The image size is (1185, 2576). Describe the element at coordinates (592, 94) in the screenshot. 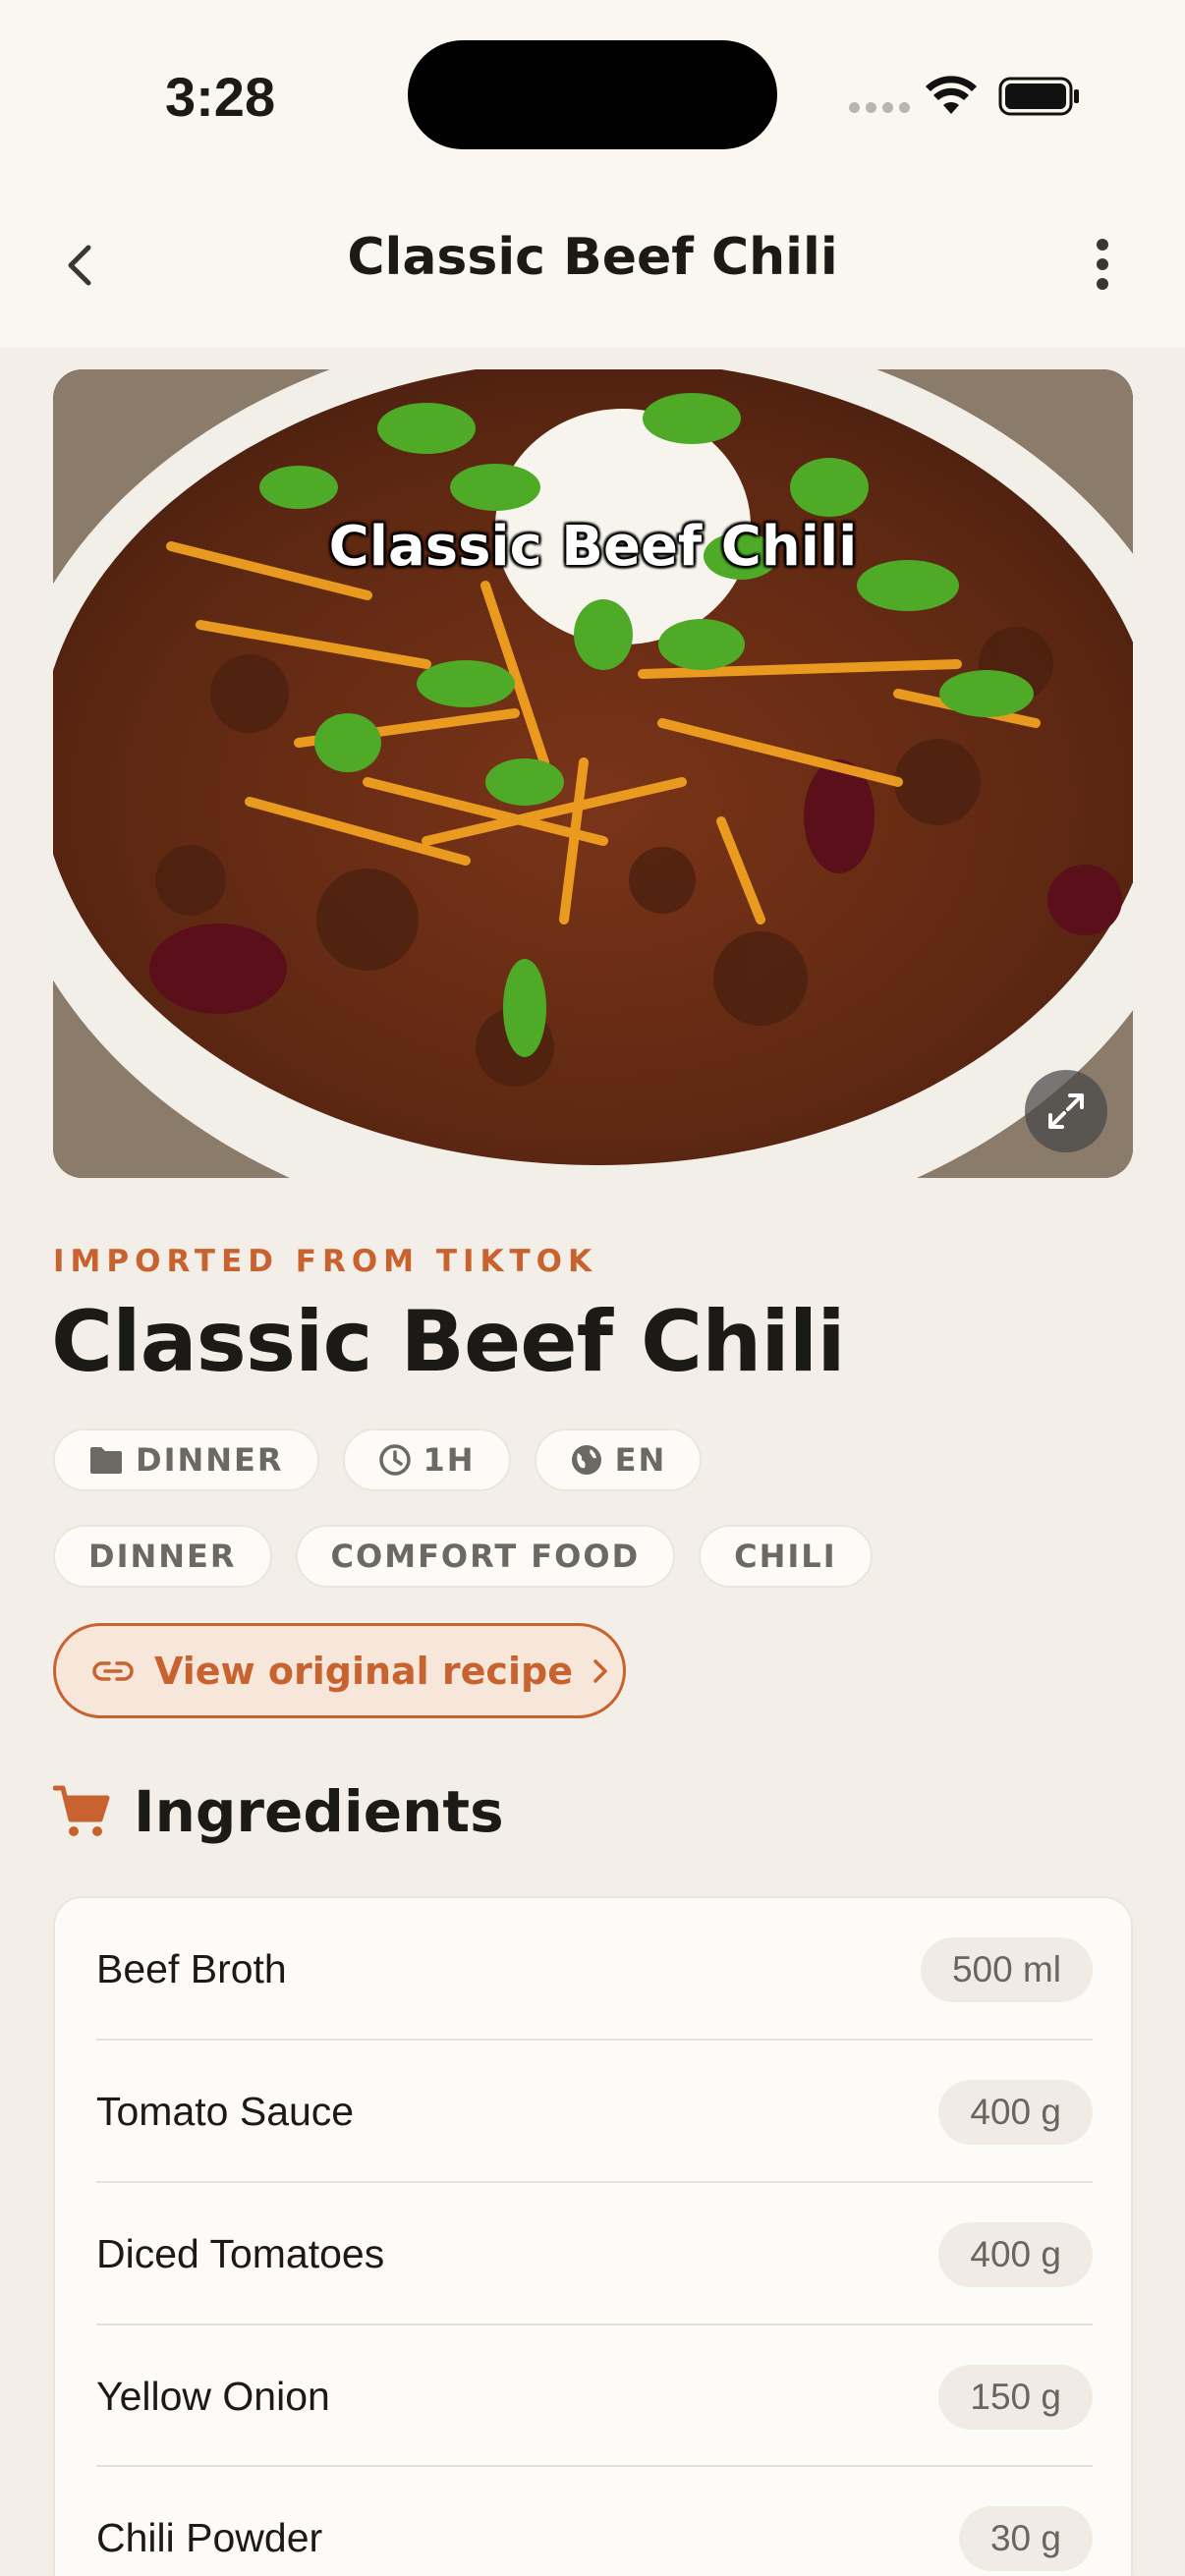

I see `dynamic-island` at that location.